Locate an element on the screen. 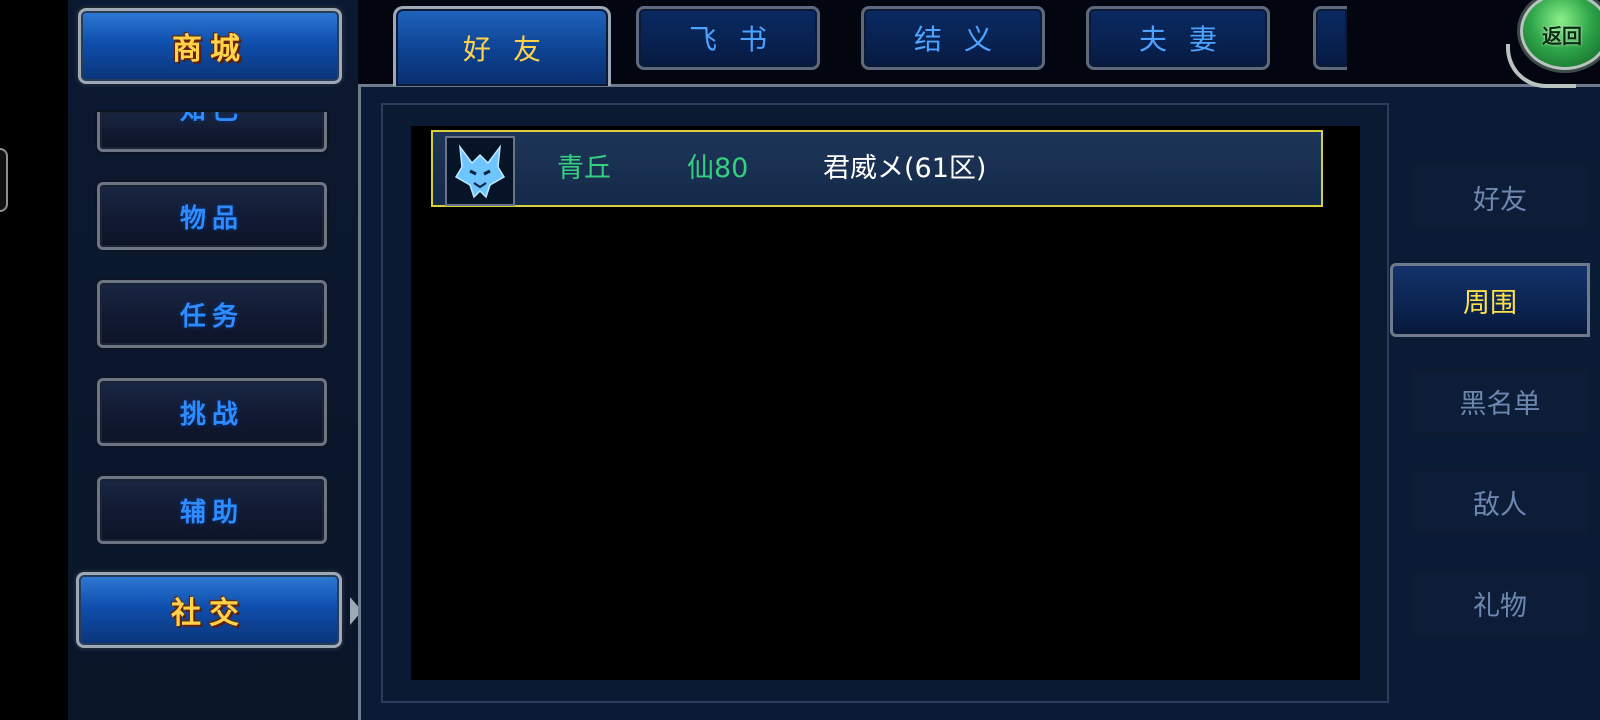 Image resolution: width=1600 pixels, height=720 pixels. subtab-nearby: 周围 is located at coordinates (1490, 300).